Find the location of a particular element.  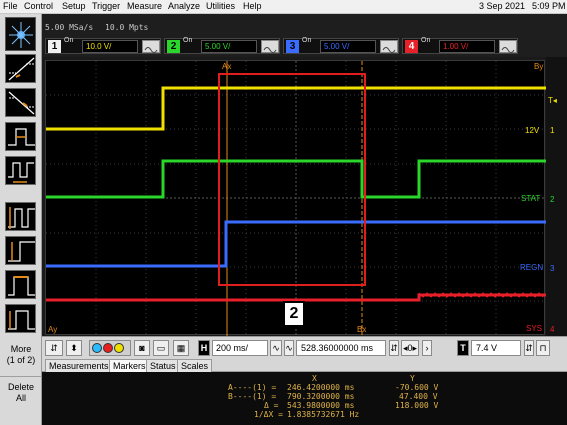

top-base-icon is located at coordinates (21, 286).